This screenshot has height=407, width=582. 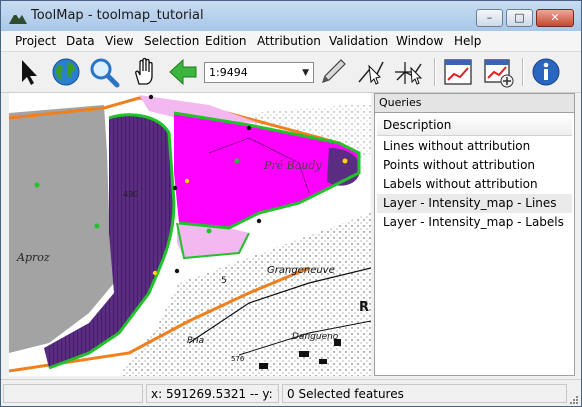 What do you see at coordinates (417, 125) in the screenshot?
I see `column-header-label: Description` at bounding box center [417, 125].